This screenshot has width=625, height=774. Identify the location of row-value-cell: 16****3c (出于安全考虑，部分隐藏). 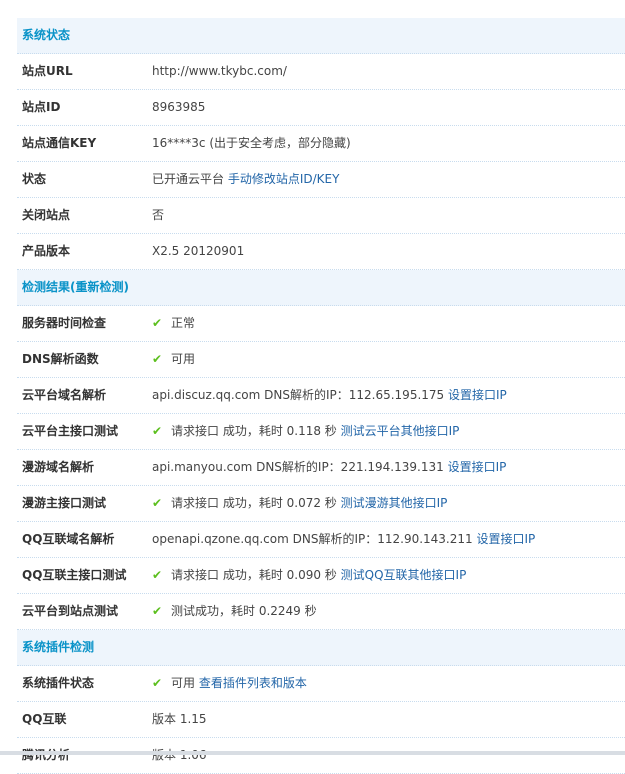
(388, 143).